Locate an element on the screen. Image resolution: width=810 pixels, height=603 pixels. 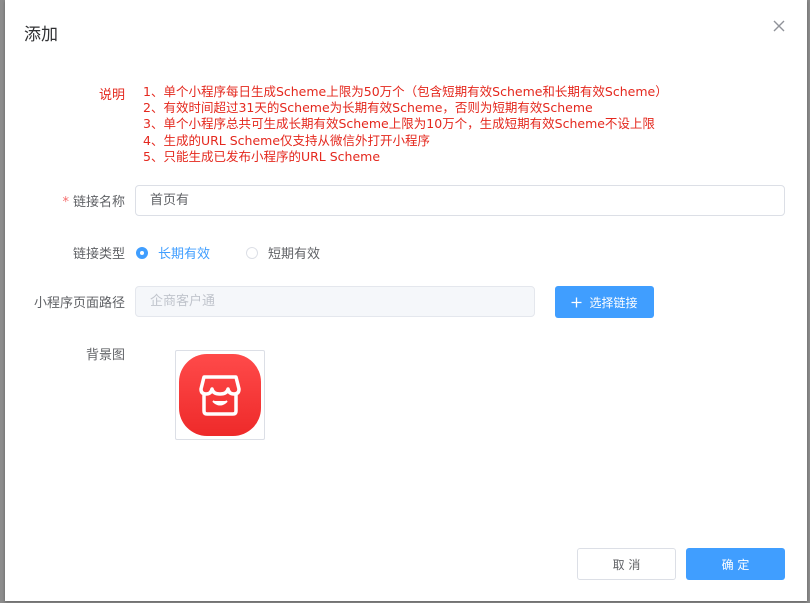
radio-long-term: 长期有效 is located at coordinates (173, 252).